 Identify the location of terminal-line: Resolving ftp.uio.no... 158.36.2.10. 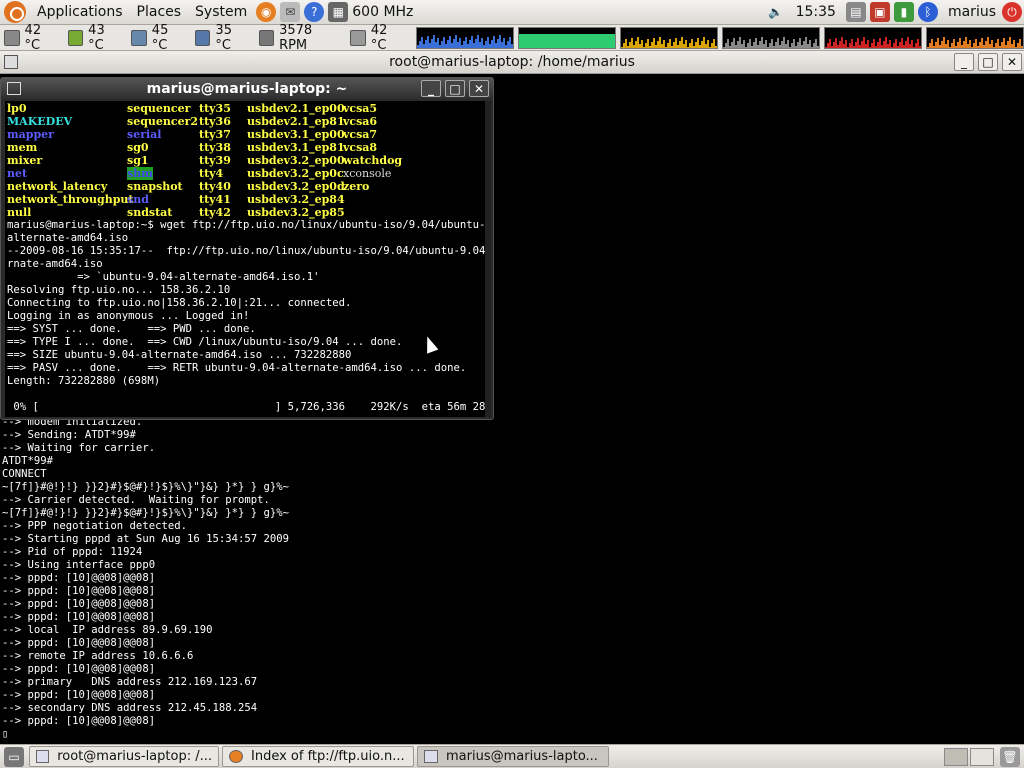
(119, 290).